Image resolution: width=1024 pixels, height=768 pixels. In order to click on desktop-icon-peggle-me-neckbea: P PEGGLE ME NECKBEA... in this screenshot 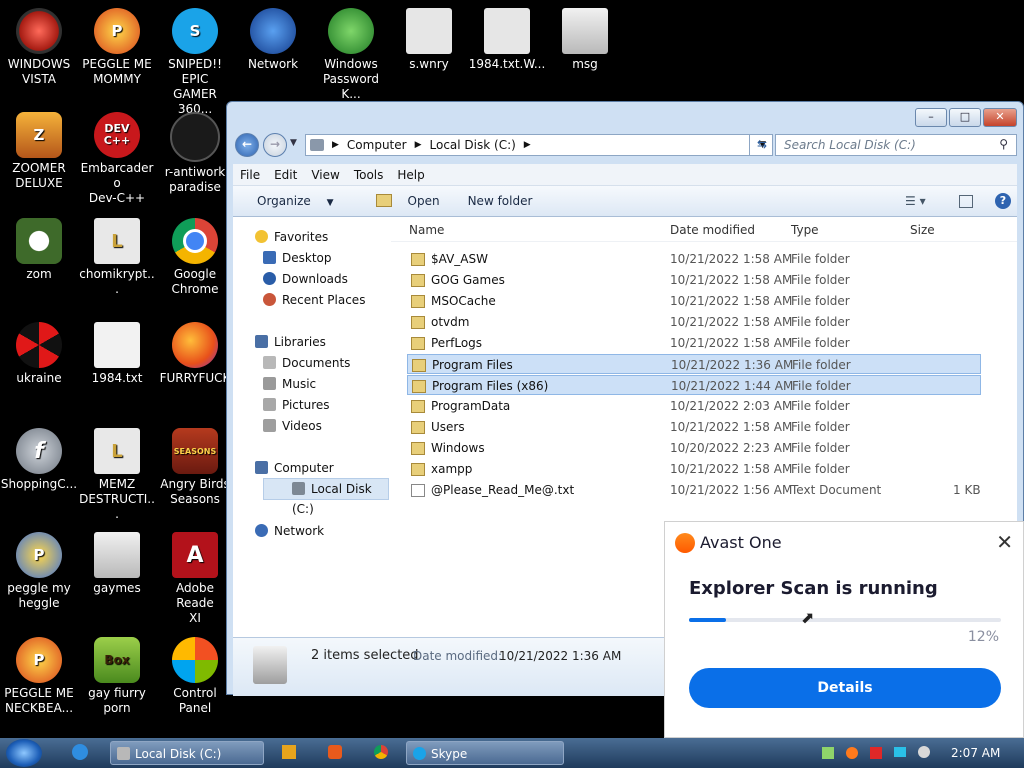, I will do `click(39, 676)`.